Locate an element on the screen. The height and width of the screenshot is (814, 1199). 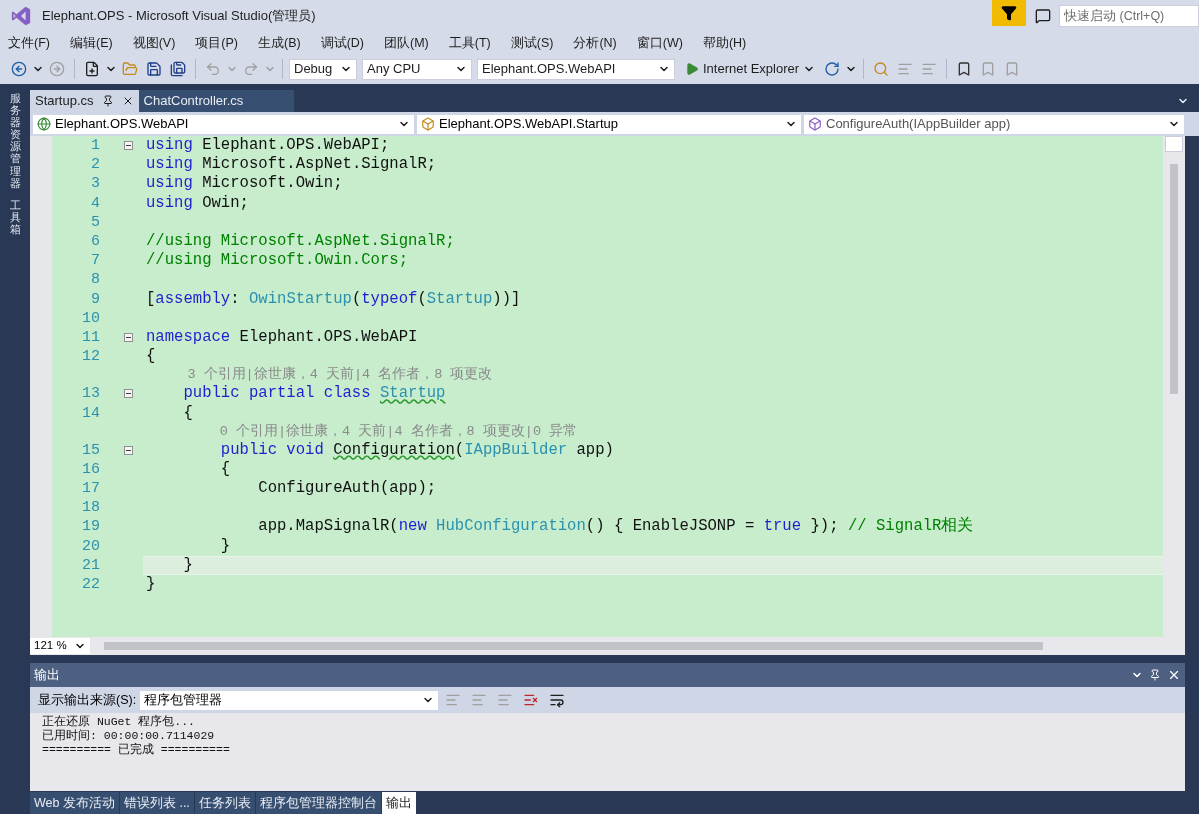
code-line: using Microsoft.AspNet.SignalR; is located at coordinates (291, 165).